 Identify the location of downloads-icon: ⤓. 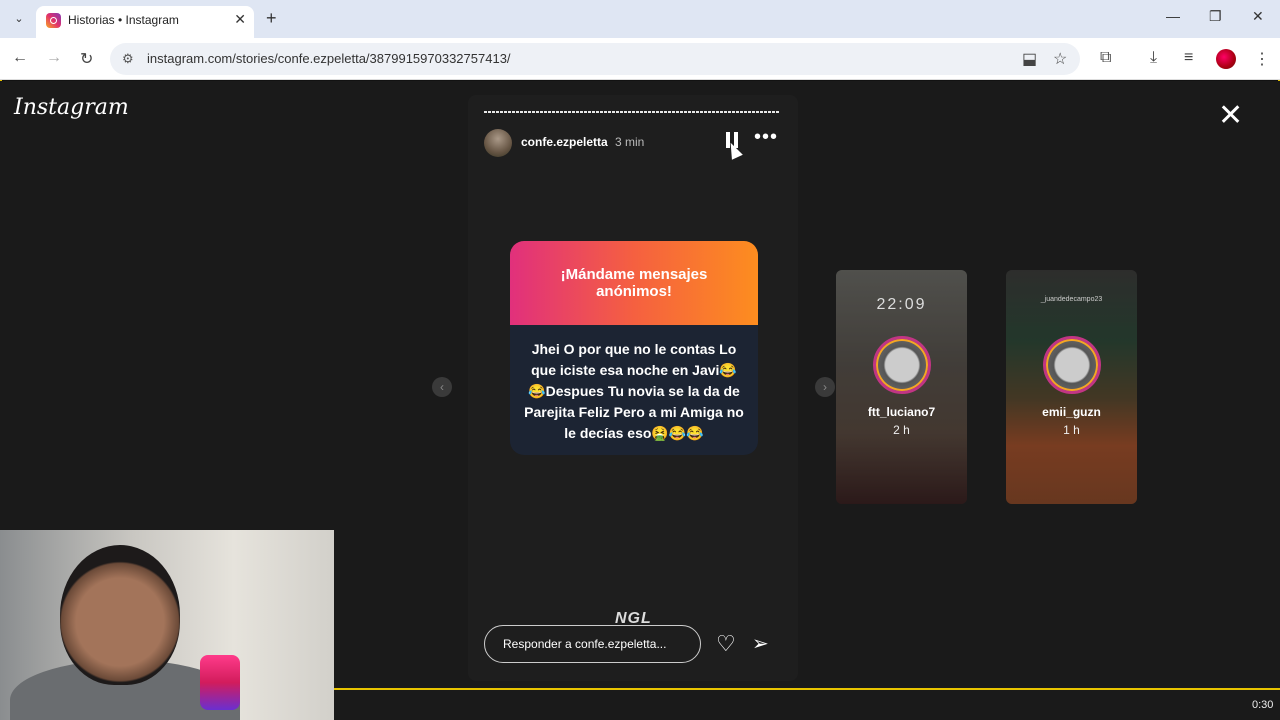
(1153, 58).